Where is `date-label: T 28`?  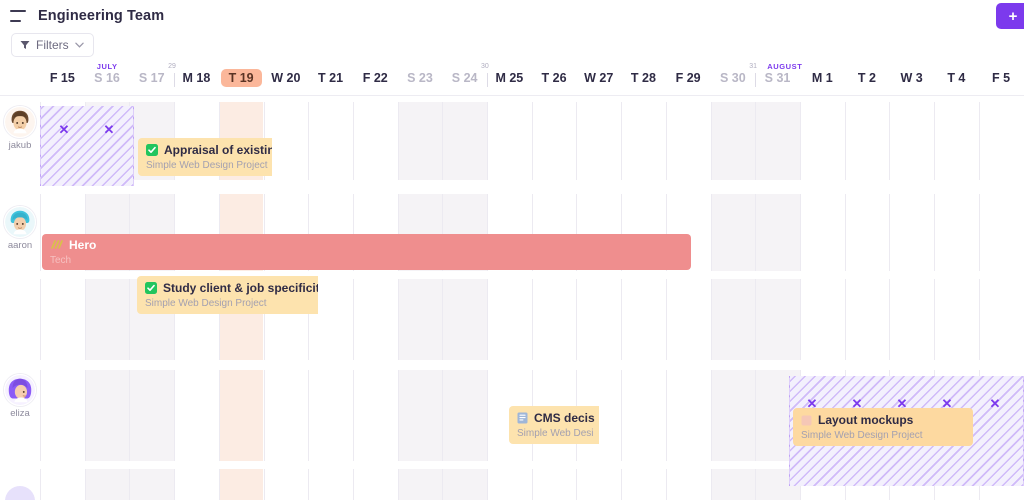 date-label: T 28 is located at coordinates (643, 77).